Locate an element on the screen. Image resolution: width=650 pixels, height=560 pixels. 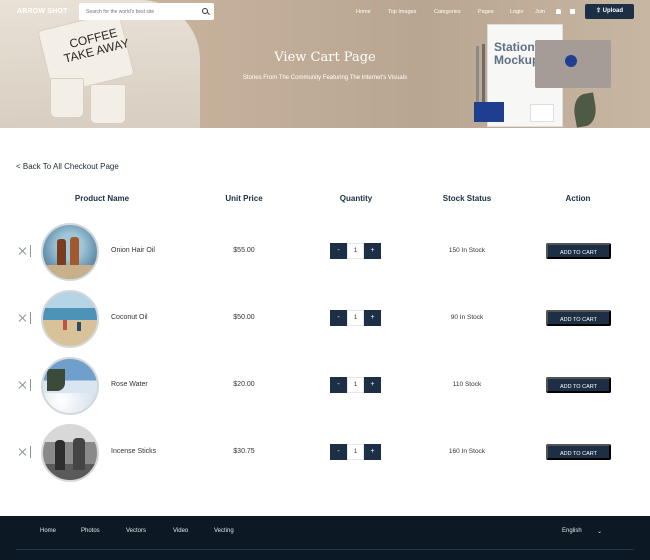
footer-link-photos: Photos is located at coordinates (90, 531).